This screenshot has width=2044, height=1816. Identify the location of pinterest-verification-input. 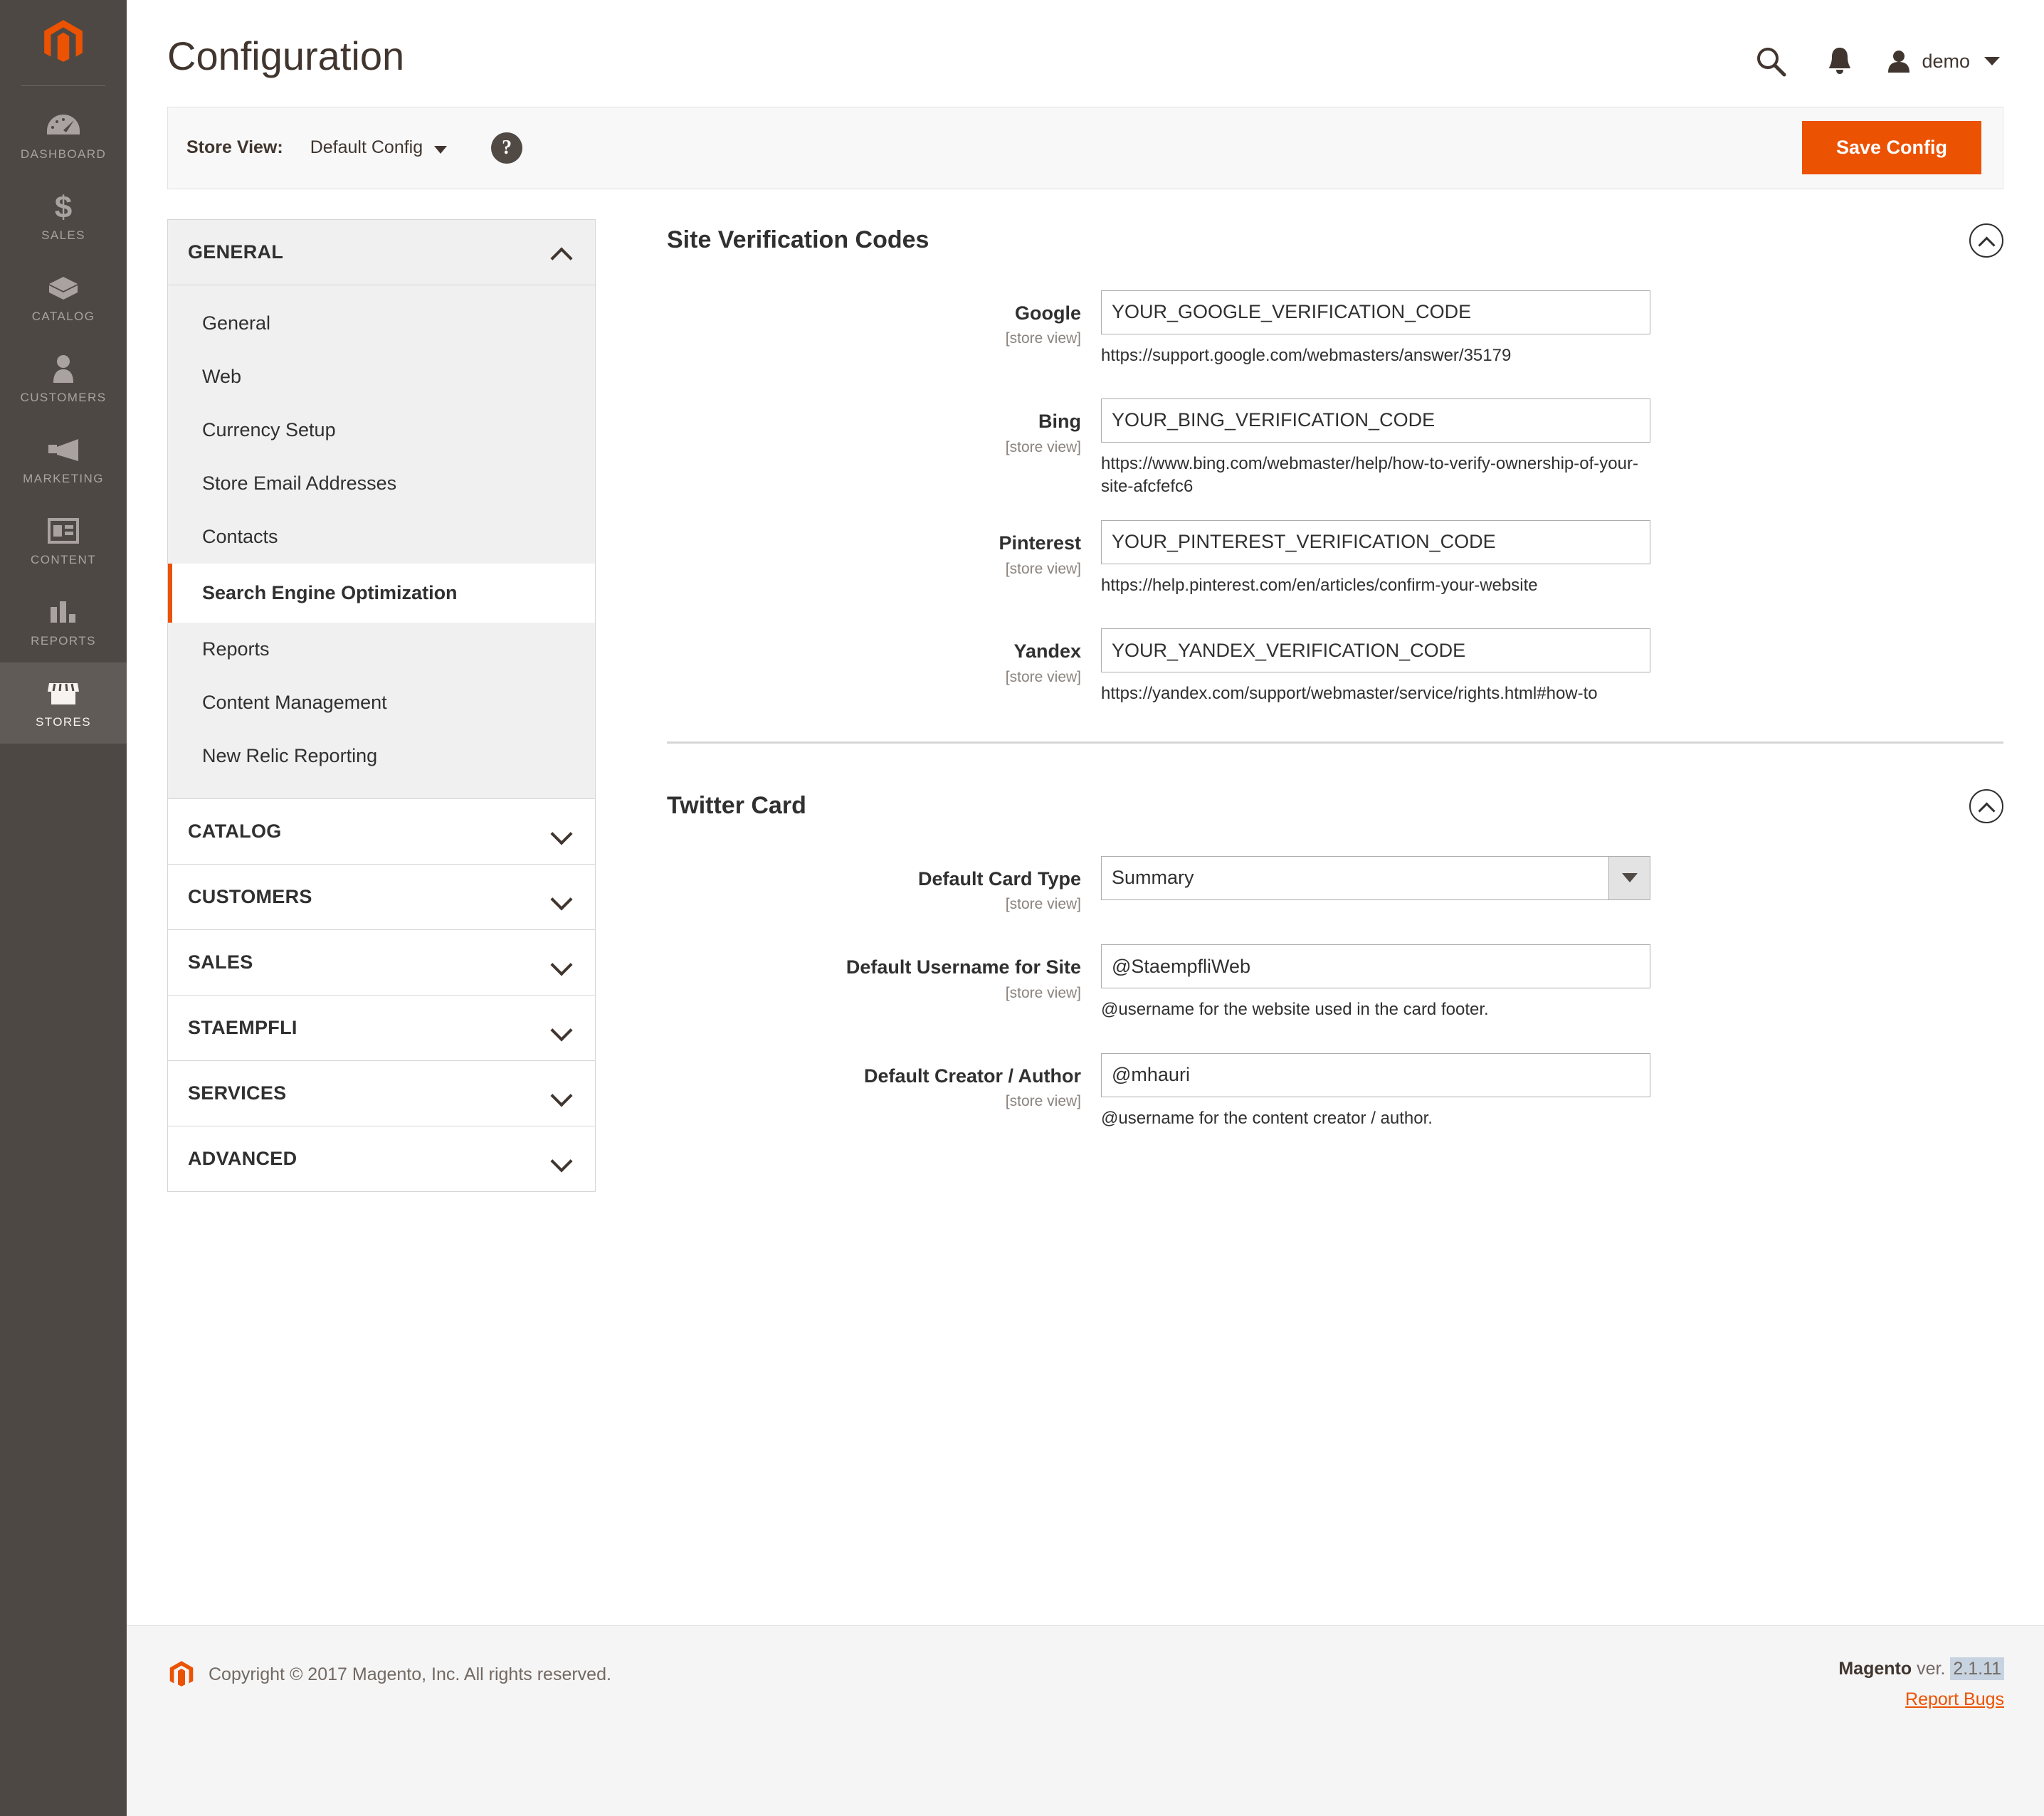
(1375, 541).